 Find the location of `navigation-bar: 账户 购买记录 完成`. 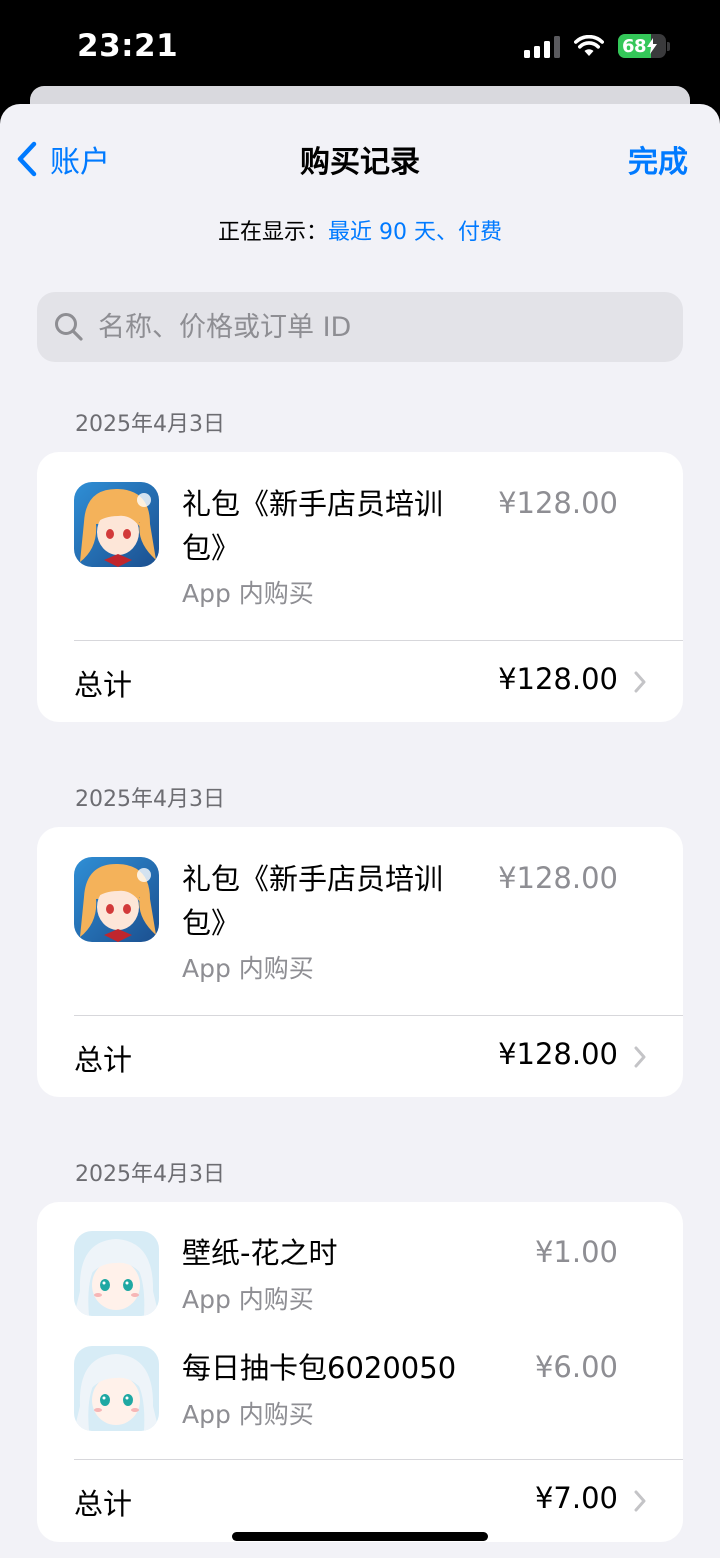

navigation-bar: 账户 购买记录 完成 is located at coordinates (360, 159).